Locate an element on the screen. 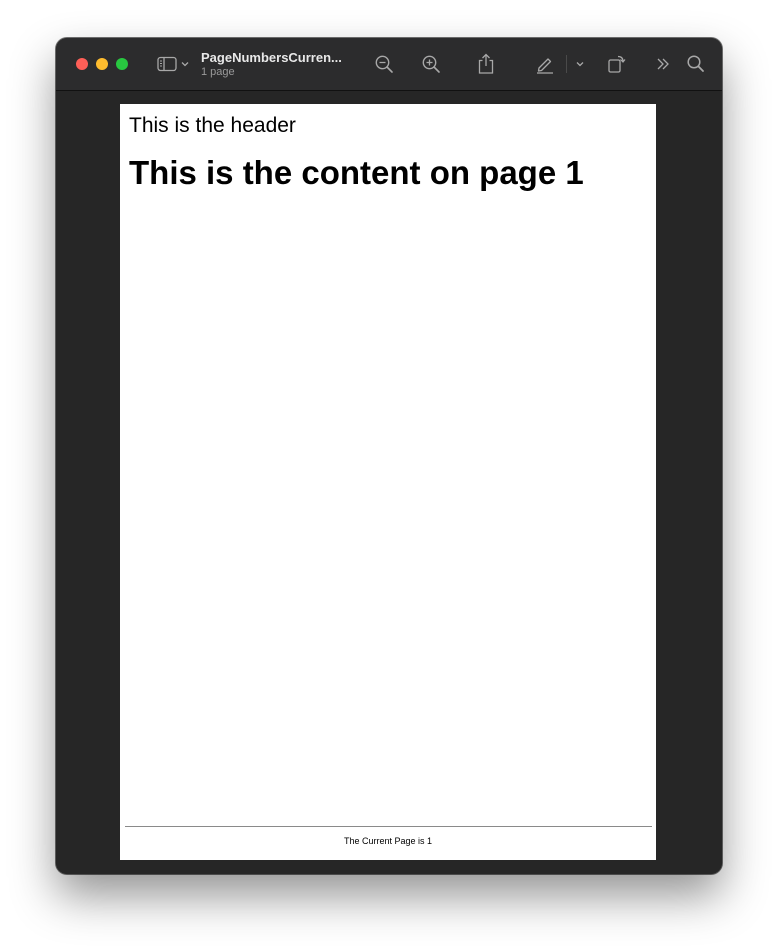 This screenshot has height=949, width=778. sidebar-toggle-button is located at coordinates (173, 64).